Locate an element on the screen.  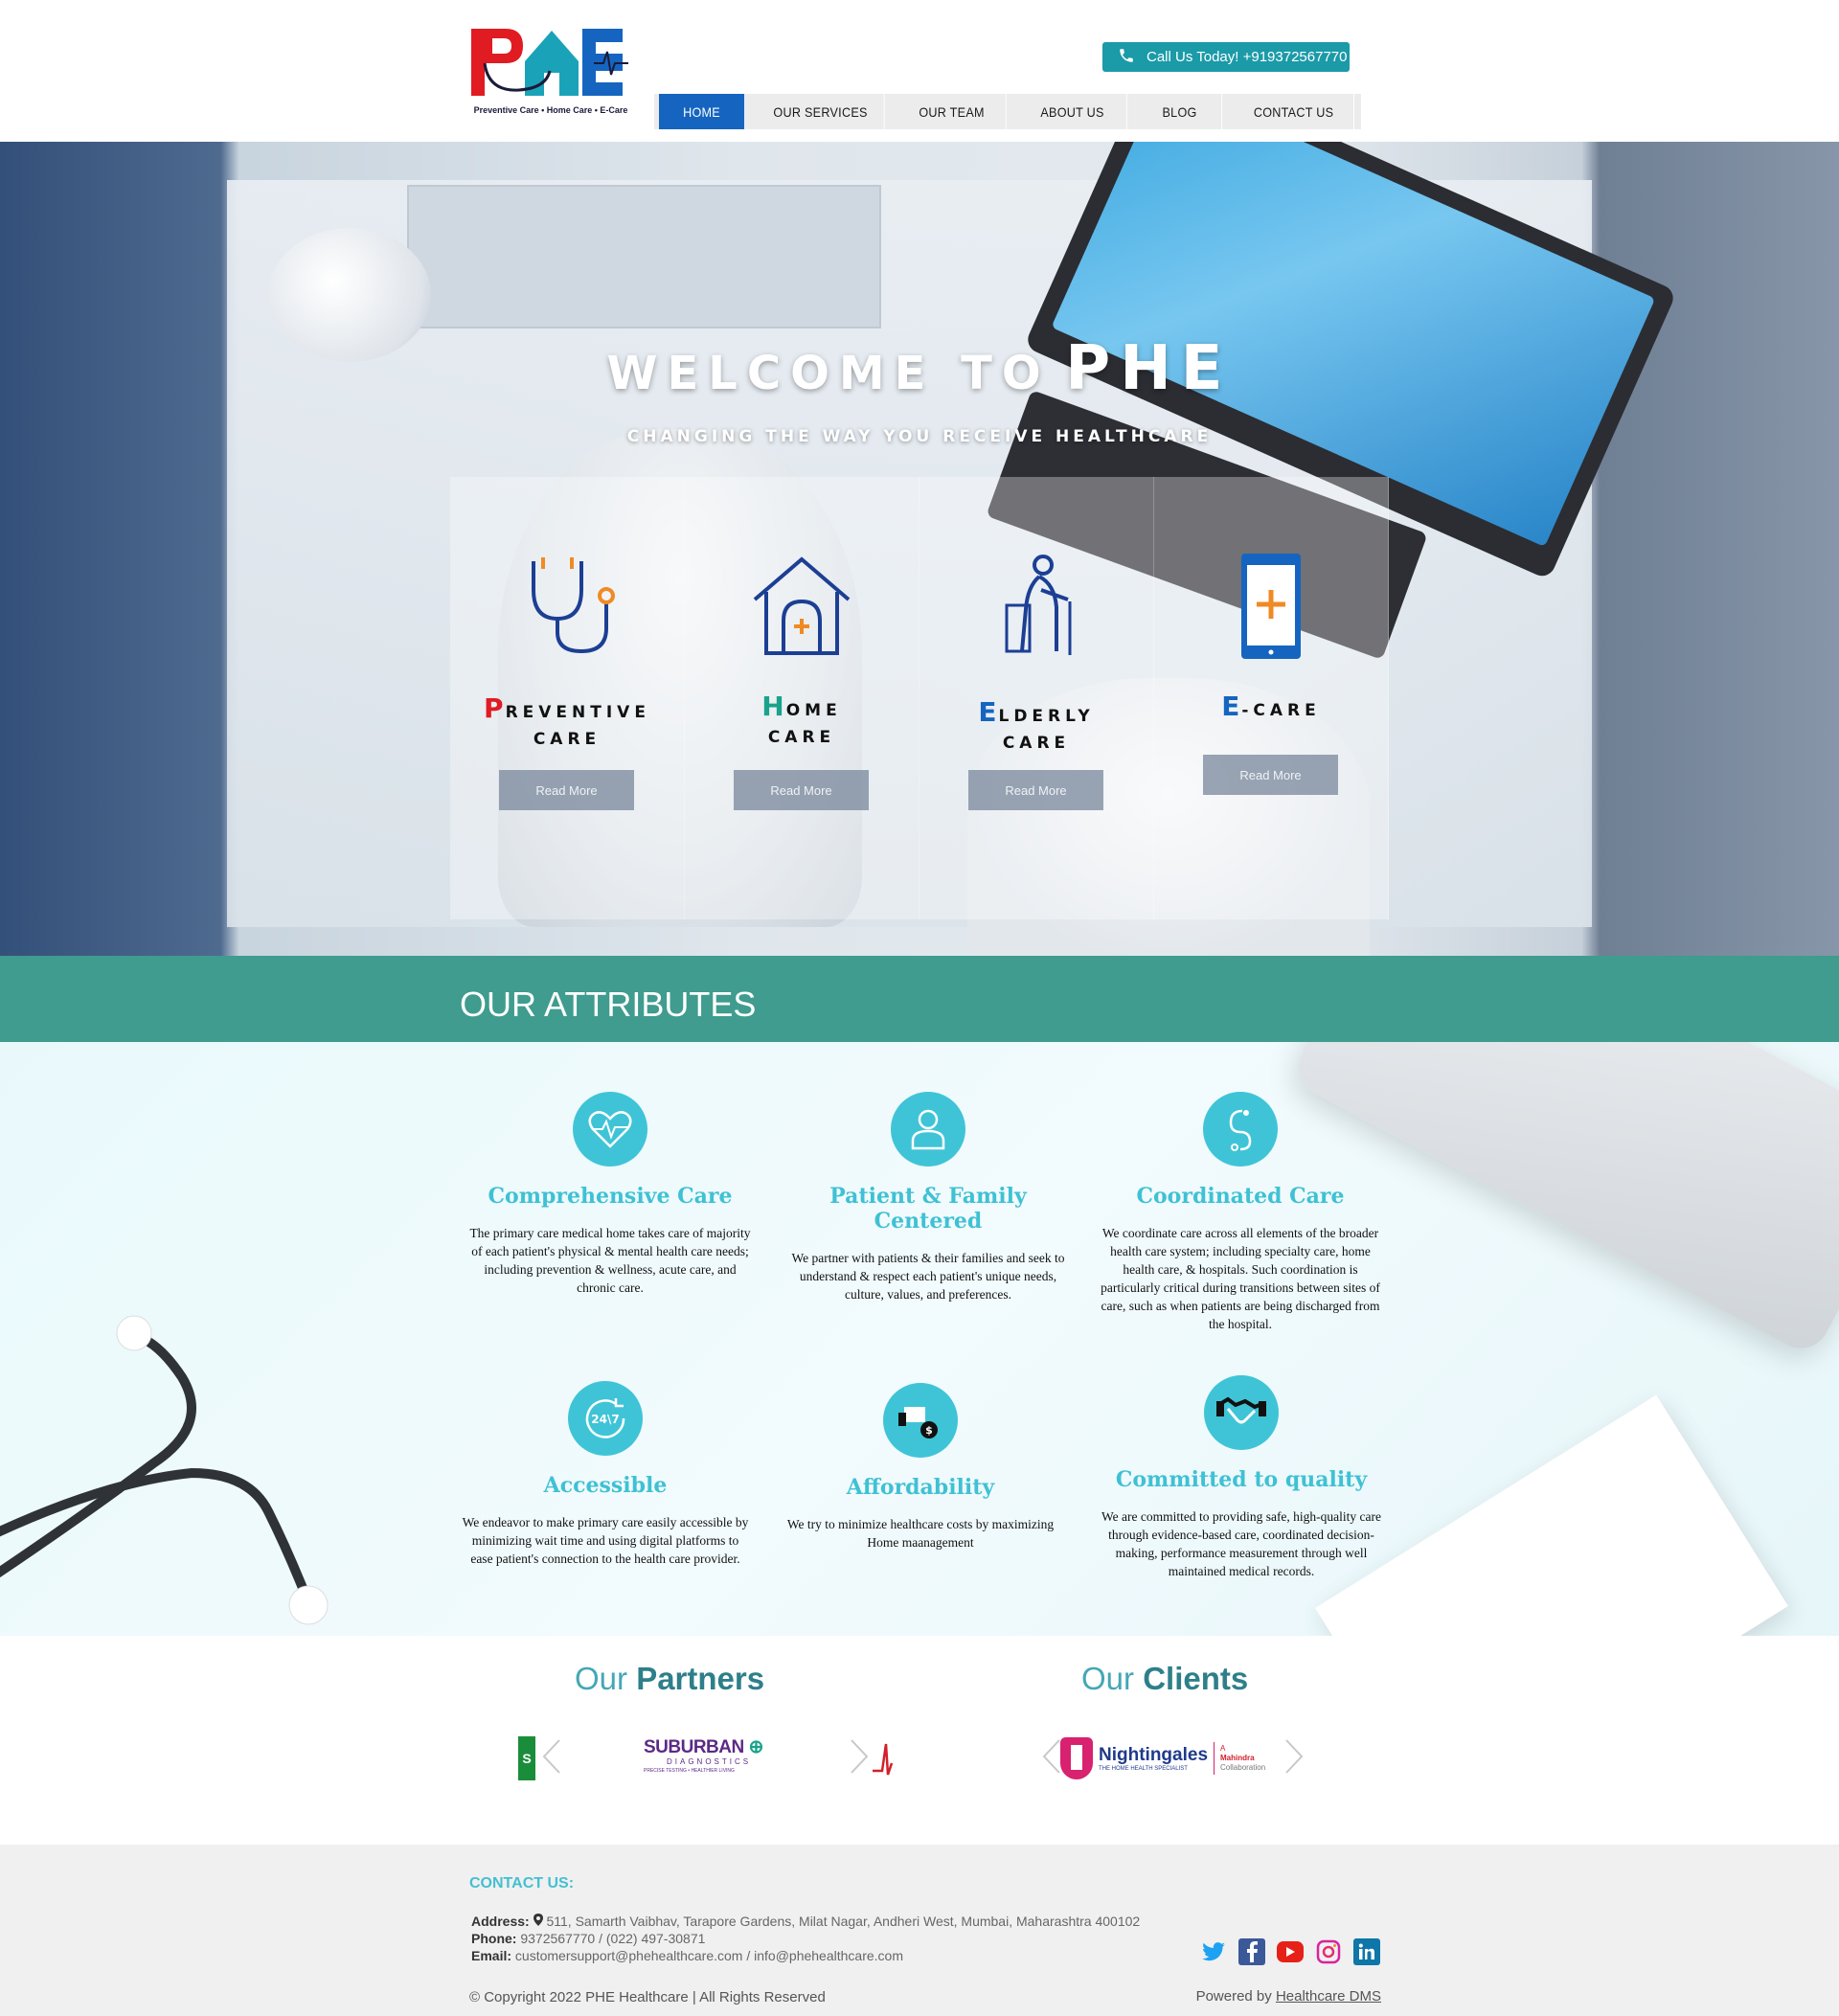
service-initial: P is located at coordinates (495, 708).